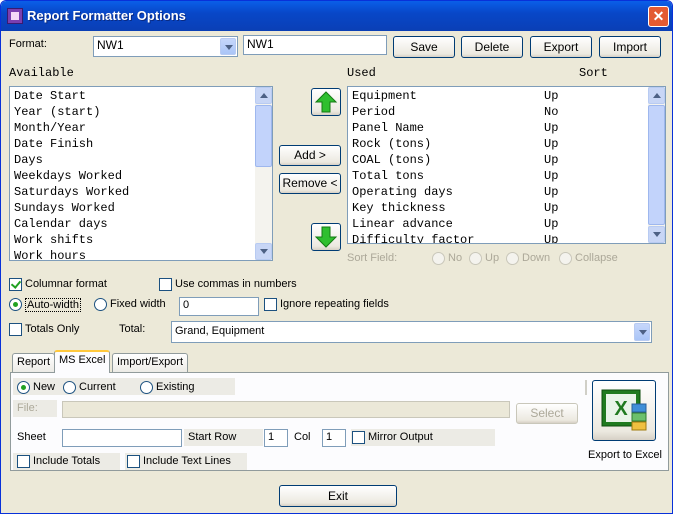  Describe the element at coordinates (15, 284) in the screenshot. I see `columnar-format-checkbox` at that location.